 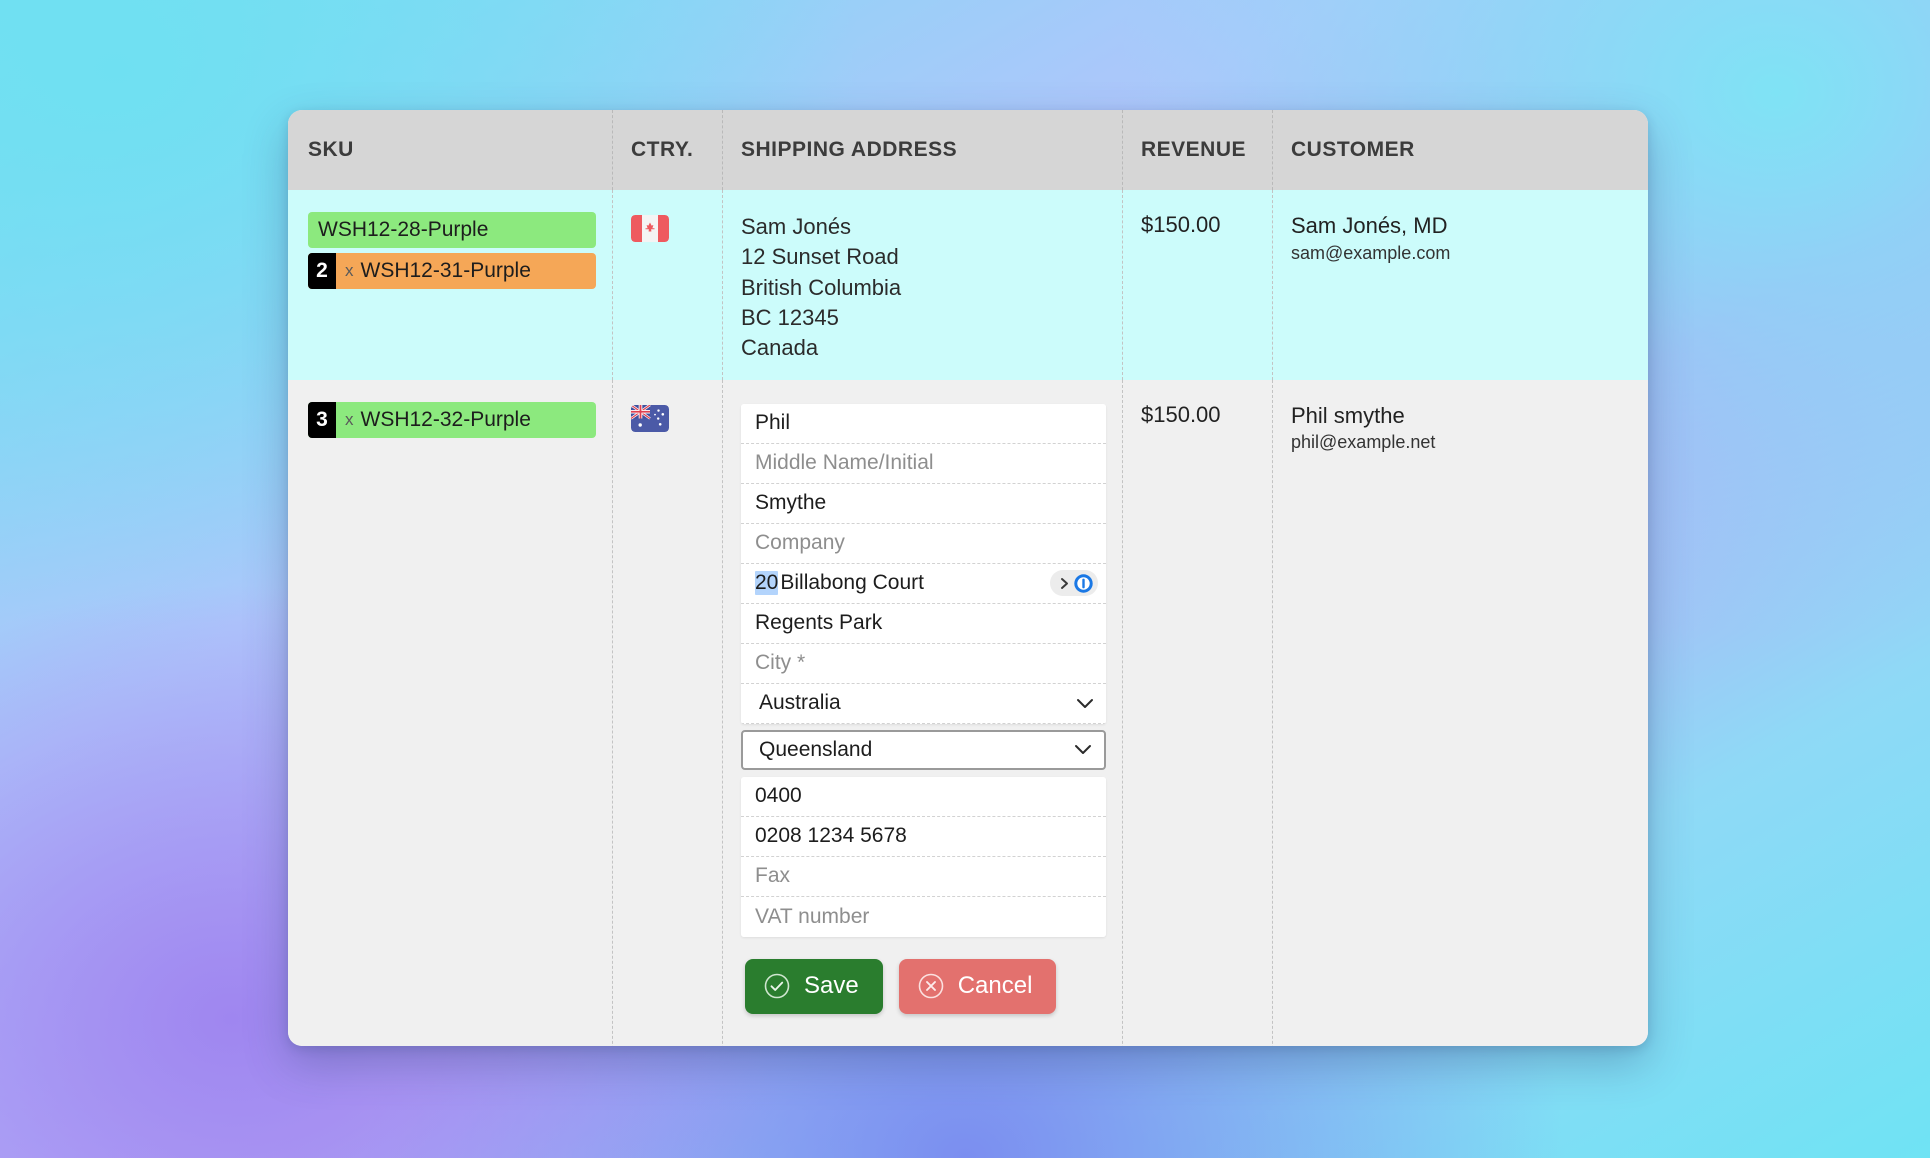 What do you see at coordinates (445, 419) in the screenshot?
I see `sku-label: WSH12-32-Purple` at bounding box center [445, 419].